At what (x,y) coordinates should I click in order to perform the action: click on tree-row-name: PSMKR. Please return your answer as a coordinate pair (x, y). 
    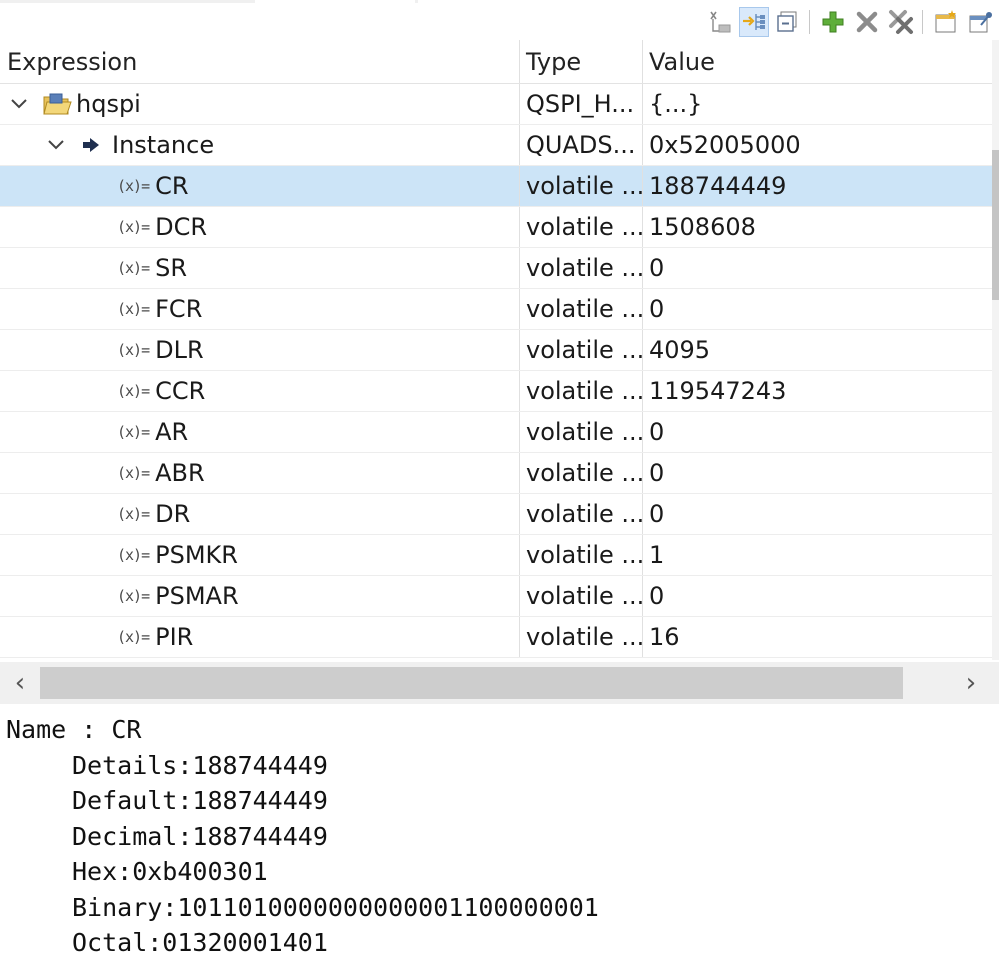
    Looking at the image, I should click on (196, 555).